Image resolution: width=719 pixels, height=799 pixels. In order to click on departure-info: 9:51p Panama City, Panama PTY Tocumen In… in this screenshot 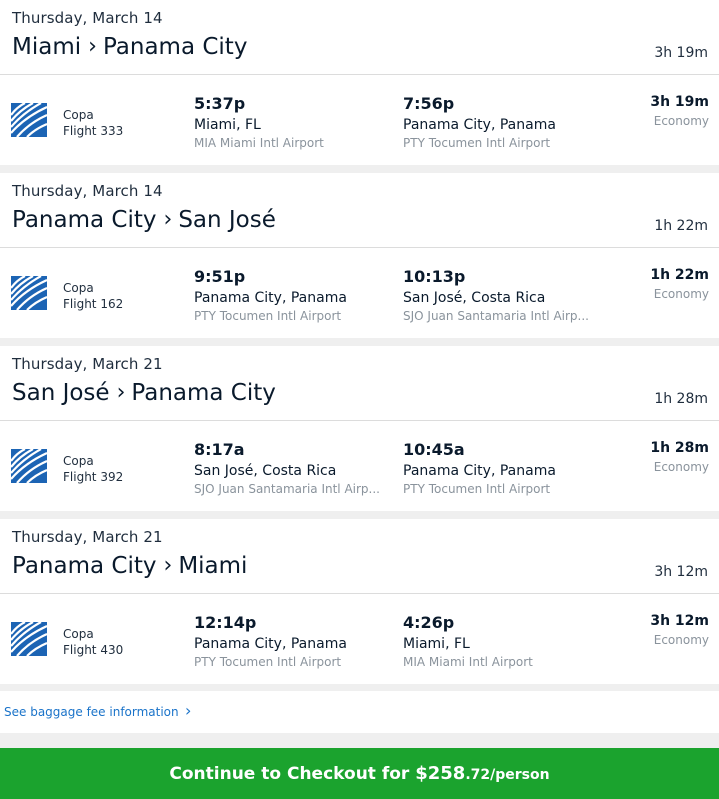, I will do `click(289, 295)`.